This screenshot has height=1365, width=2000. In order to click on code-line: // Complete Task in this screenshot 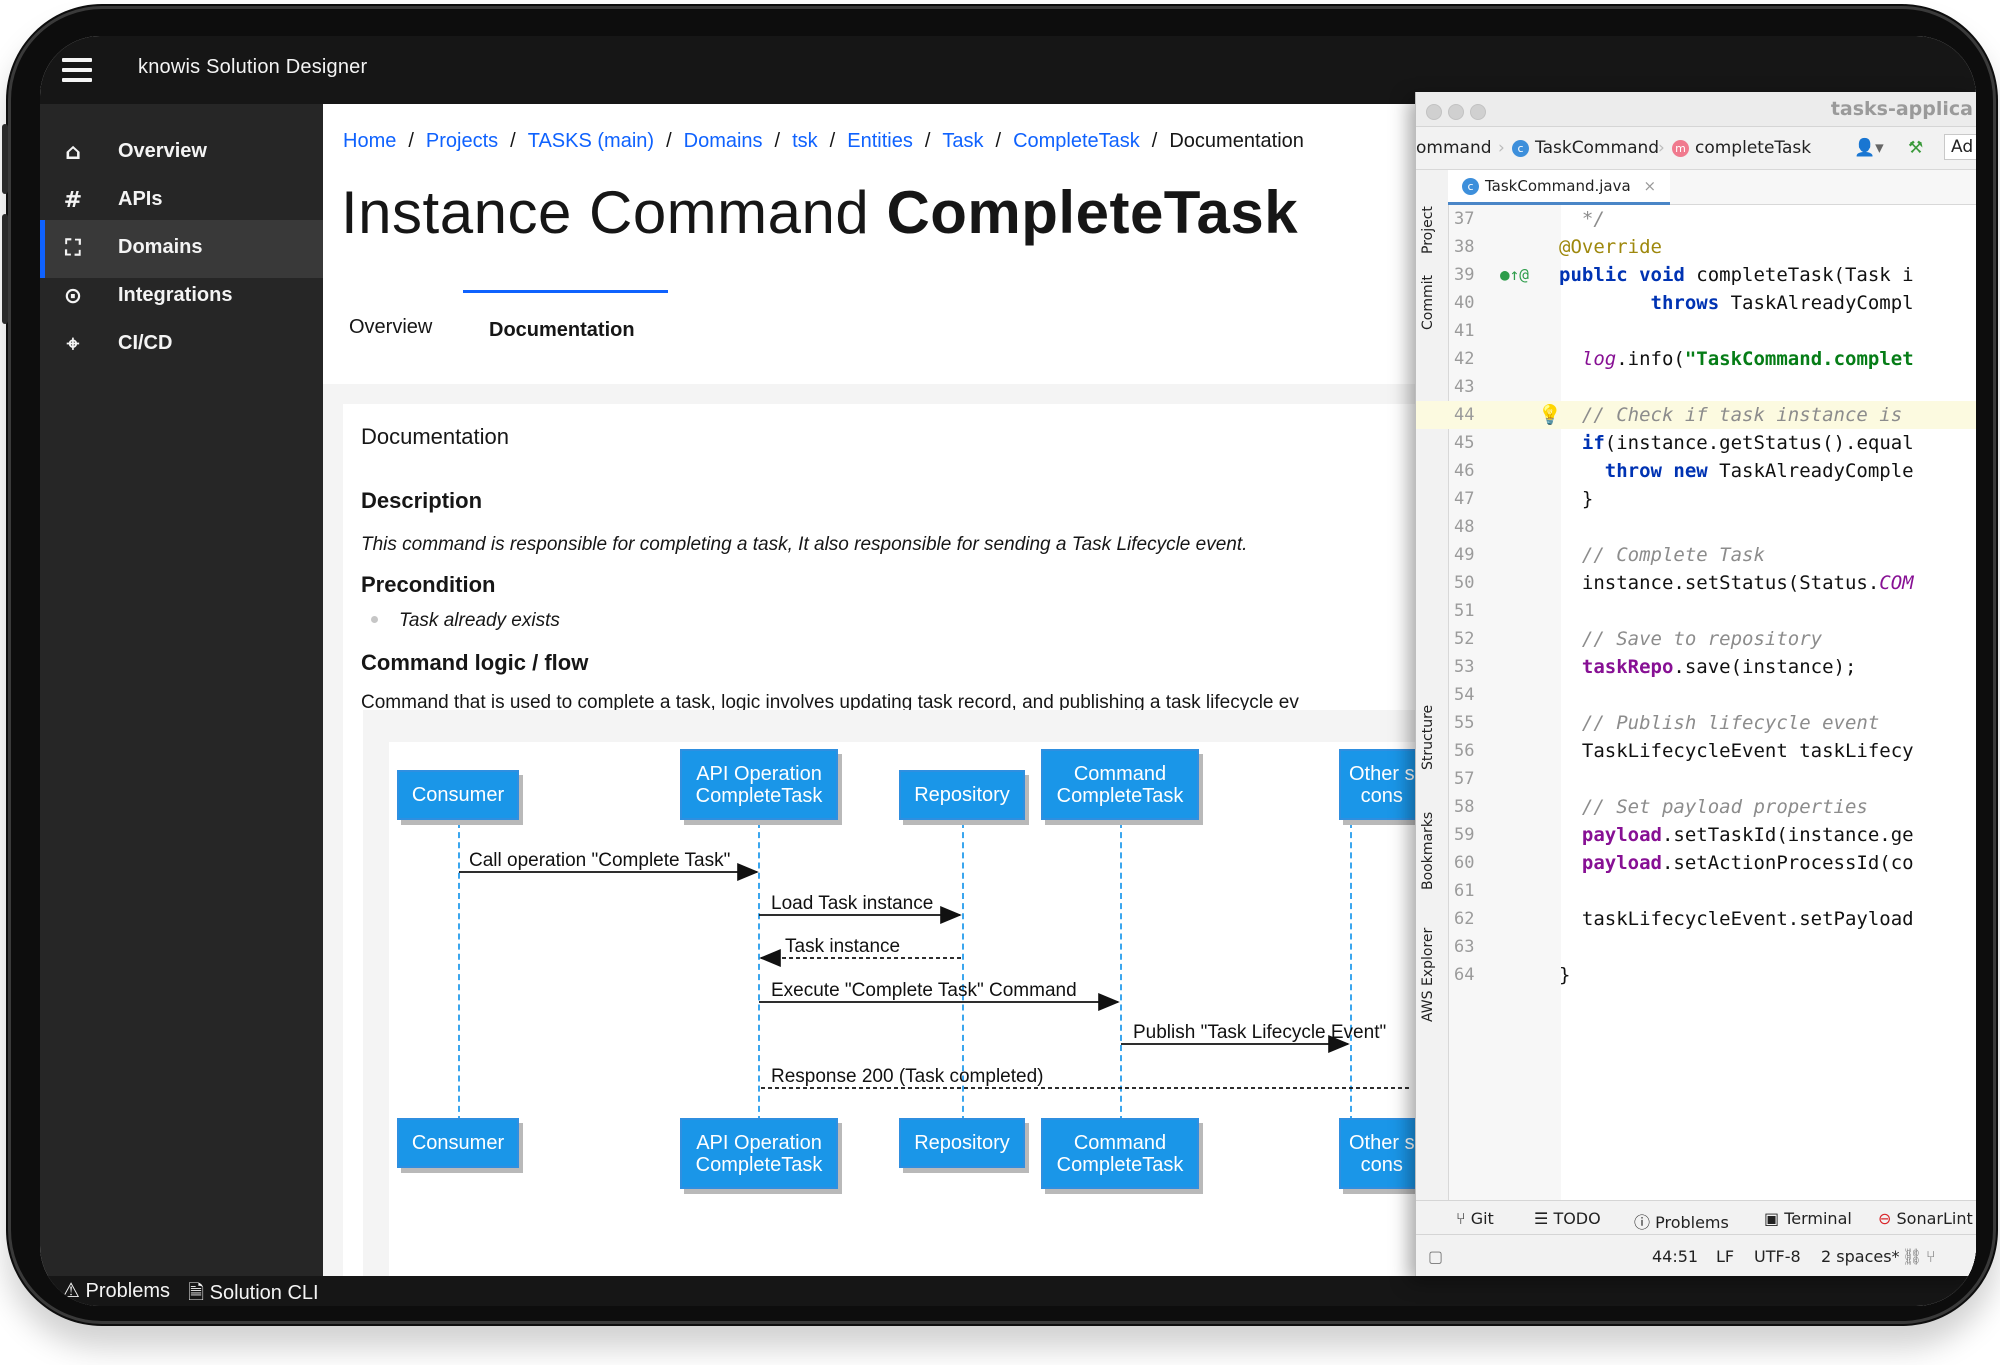, I will do `click(1673, 555)`.